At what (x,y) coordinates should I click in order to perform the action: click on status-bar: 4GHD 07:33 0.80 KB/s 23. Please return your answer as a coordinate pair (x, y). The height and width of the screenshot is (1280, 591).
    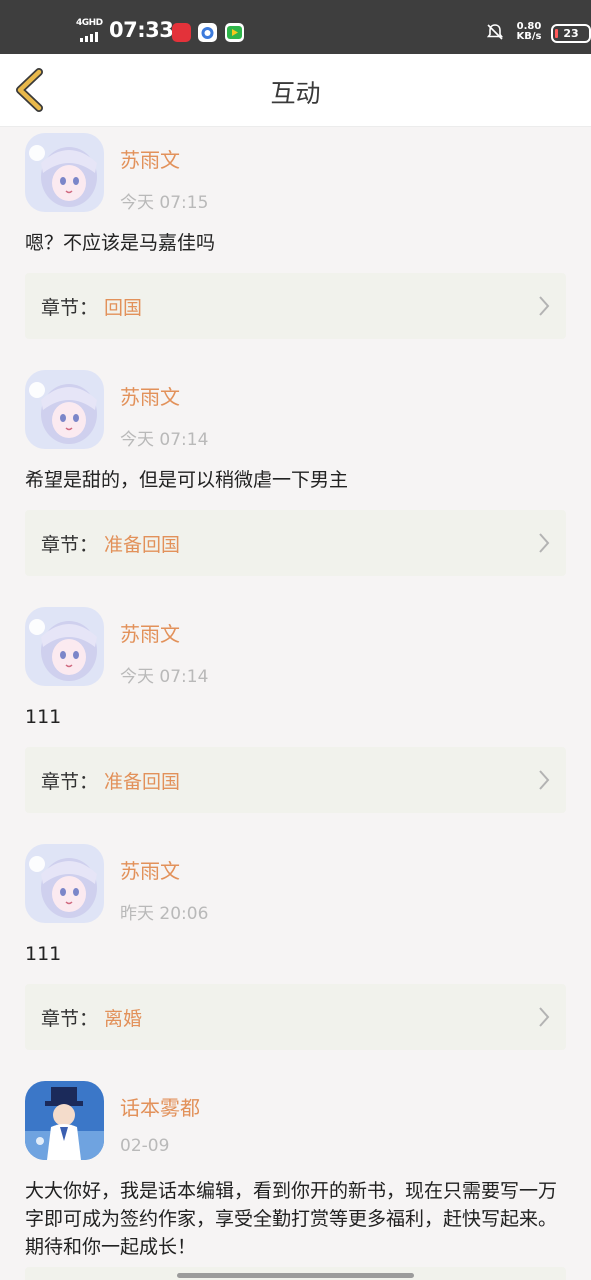
    Looking at the image, I should click on (295, 27).